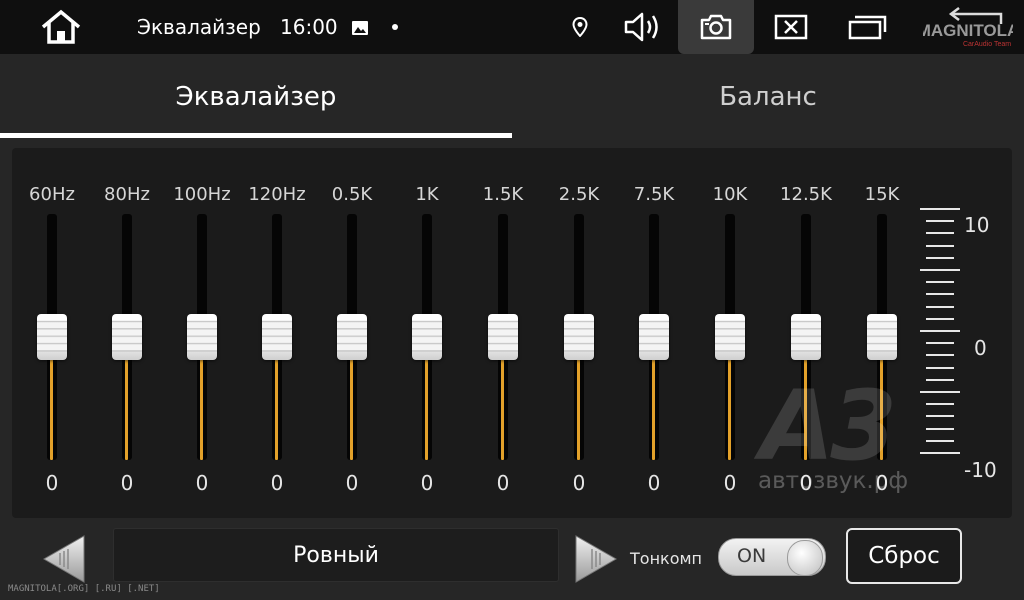 This screenshot has width=1024, height=600. I want to click on screenshot-button, so click(716, 27).